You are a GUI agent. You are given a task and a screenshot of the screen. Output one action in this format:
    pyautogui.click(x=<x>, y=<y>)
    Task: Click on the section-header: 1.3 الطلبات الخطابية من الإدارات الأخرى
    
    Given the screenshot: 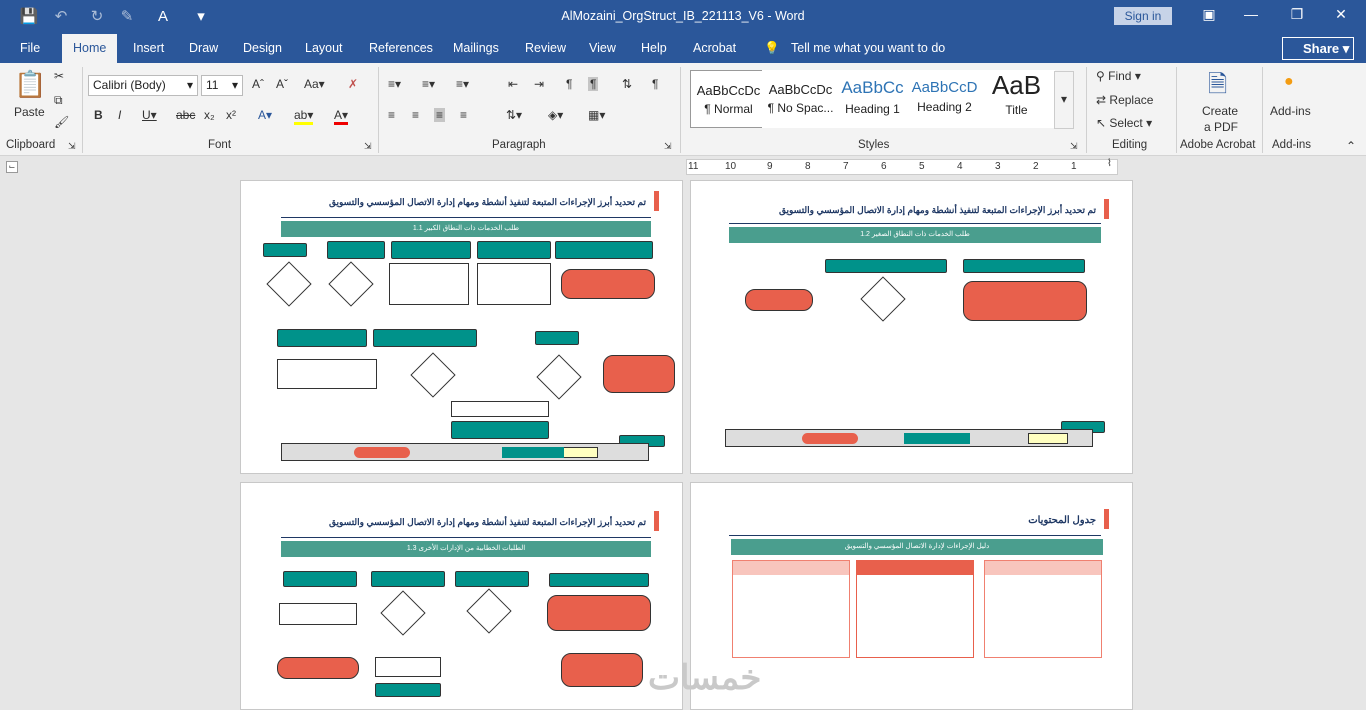 What is the action you would take?
    pyautogui.click(x=466, y=549)
    